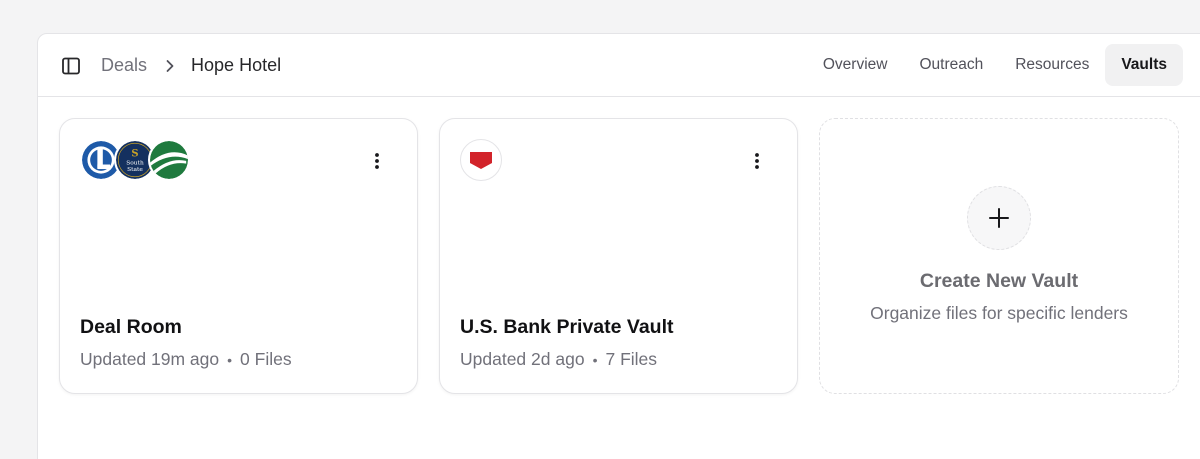 This screenshot has width=1200, height=459. I want to click on vault-files: 7 Files, so click(631, 359).